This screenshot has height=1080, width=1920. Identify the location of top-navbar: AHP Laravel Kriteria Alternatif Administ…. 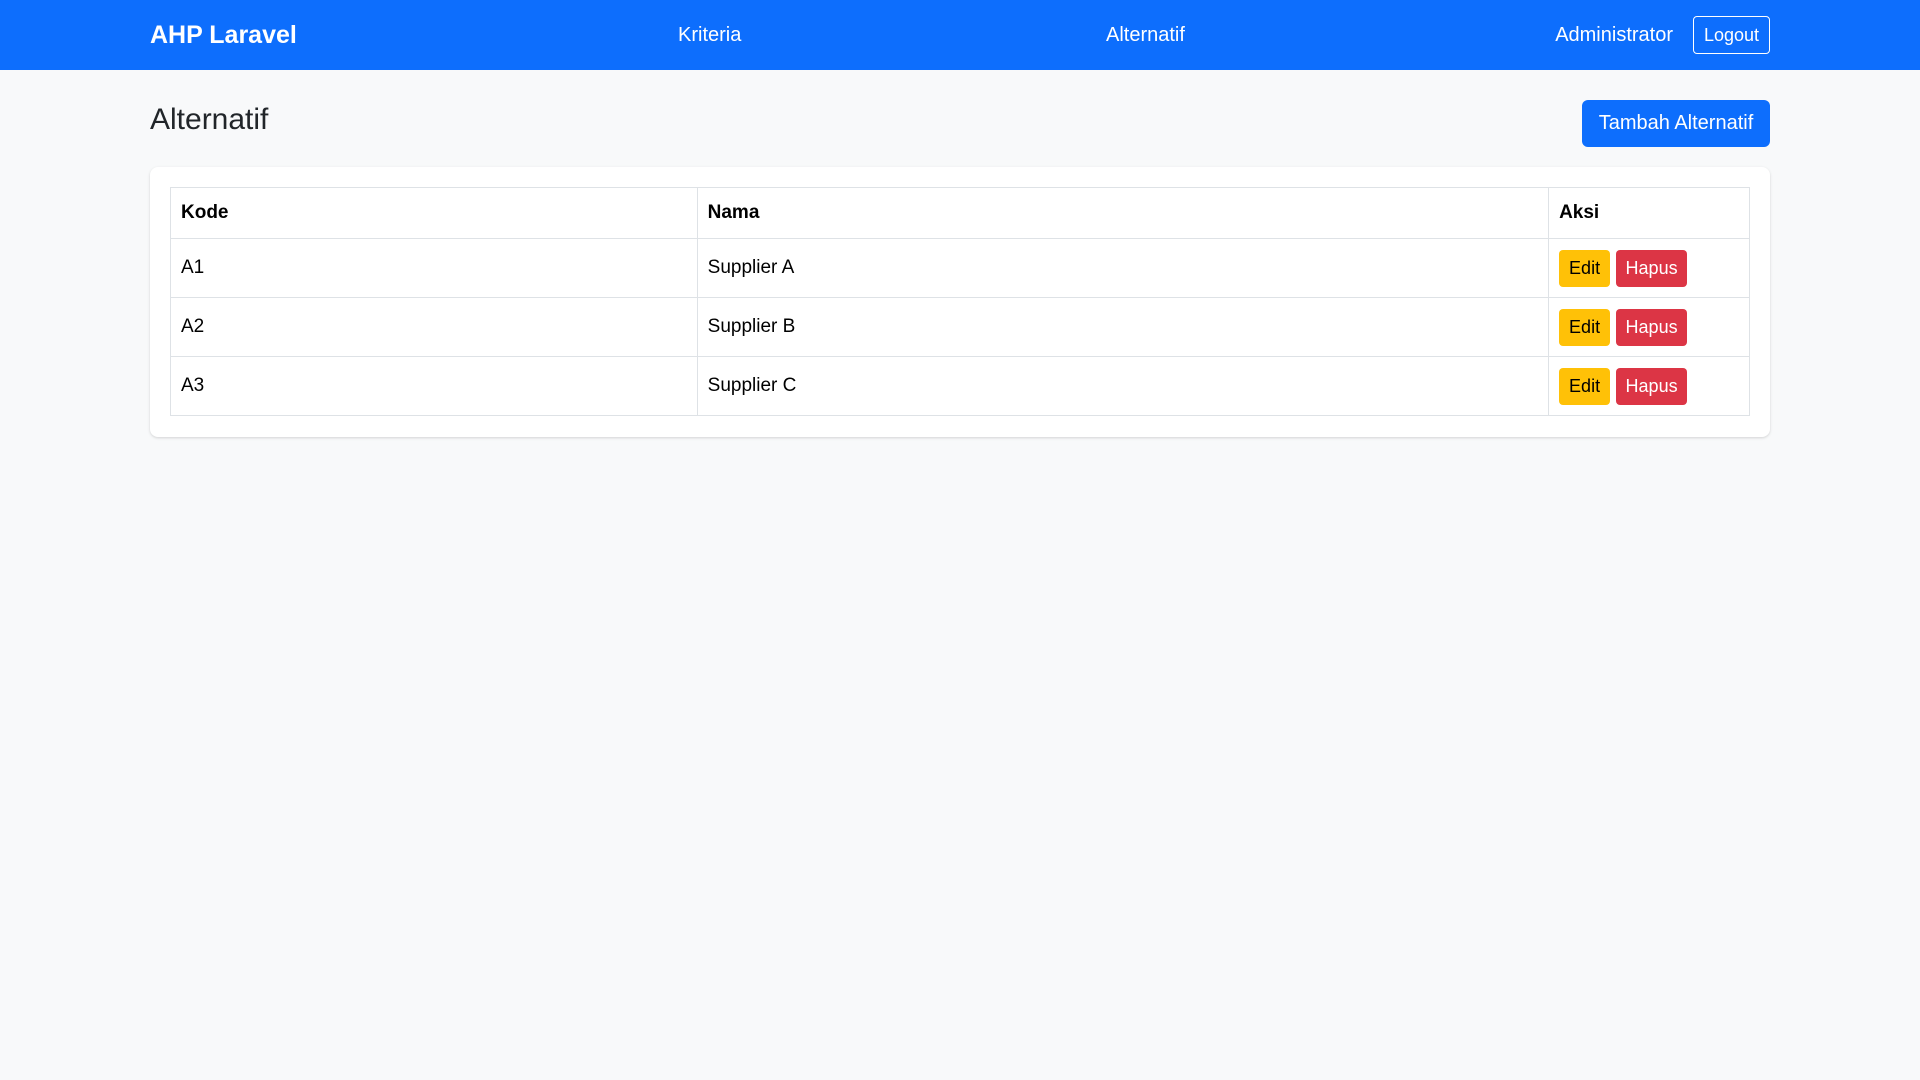
(960, 35).